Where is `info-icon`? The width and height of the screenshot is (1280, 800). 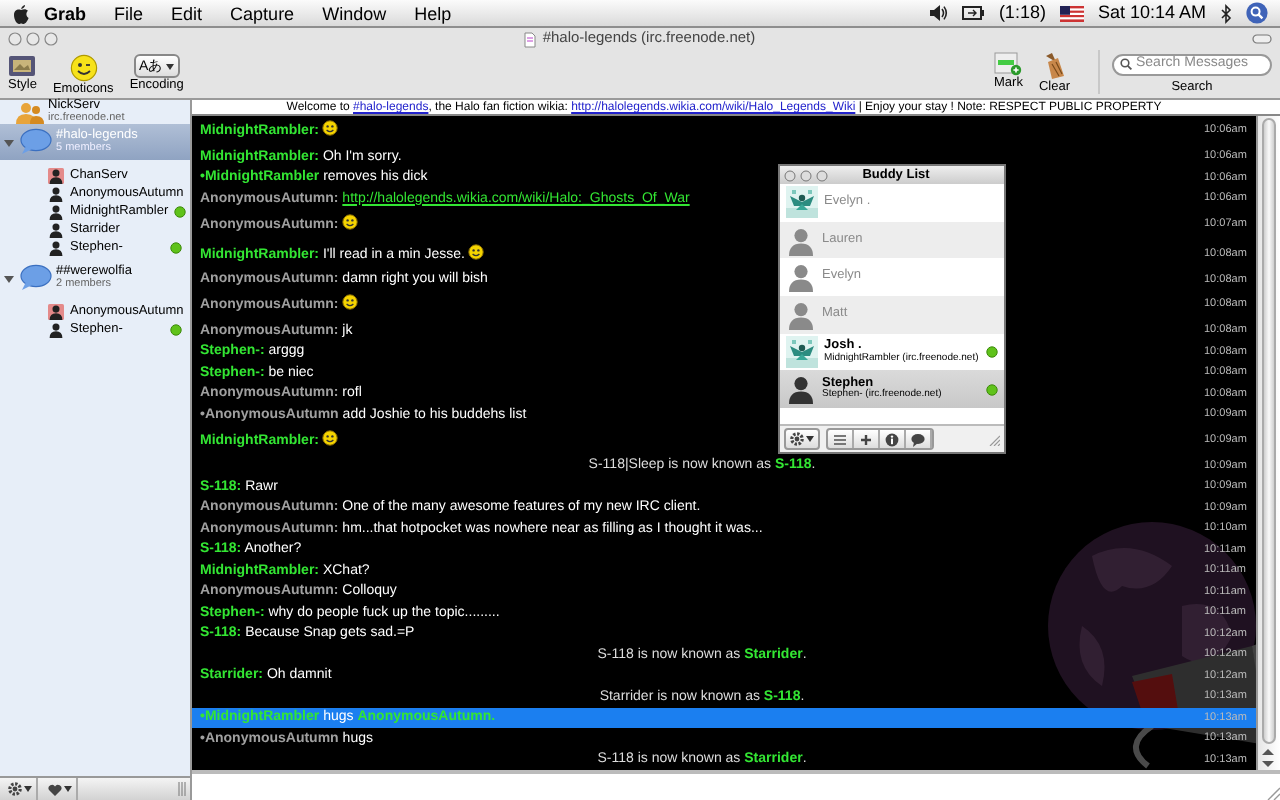 info-icon is located at coordinates (892, 439).